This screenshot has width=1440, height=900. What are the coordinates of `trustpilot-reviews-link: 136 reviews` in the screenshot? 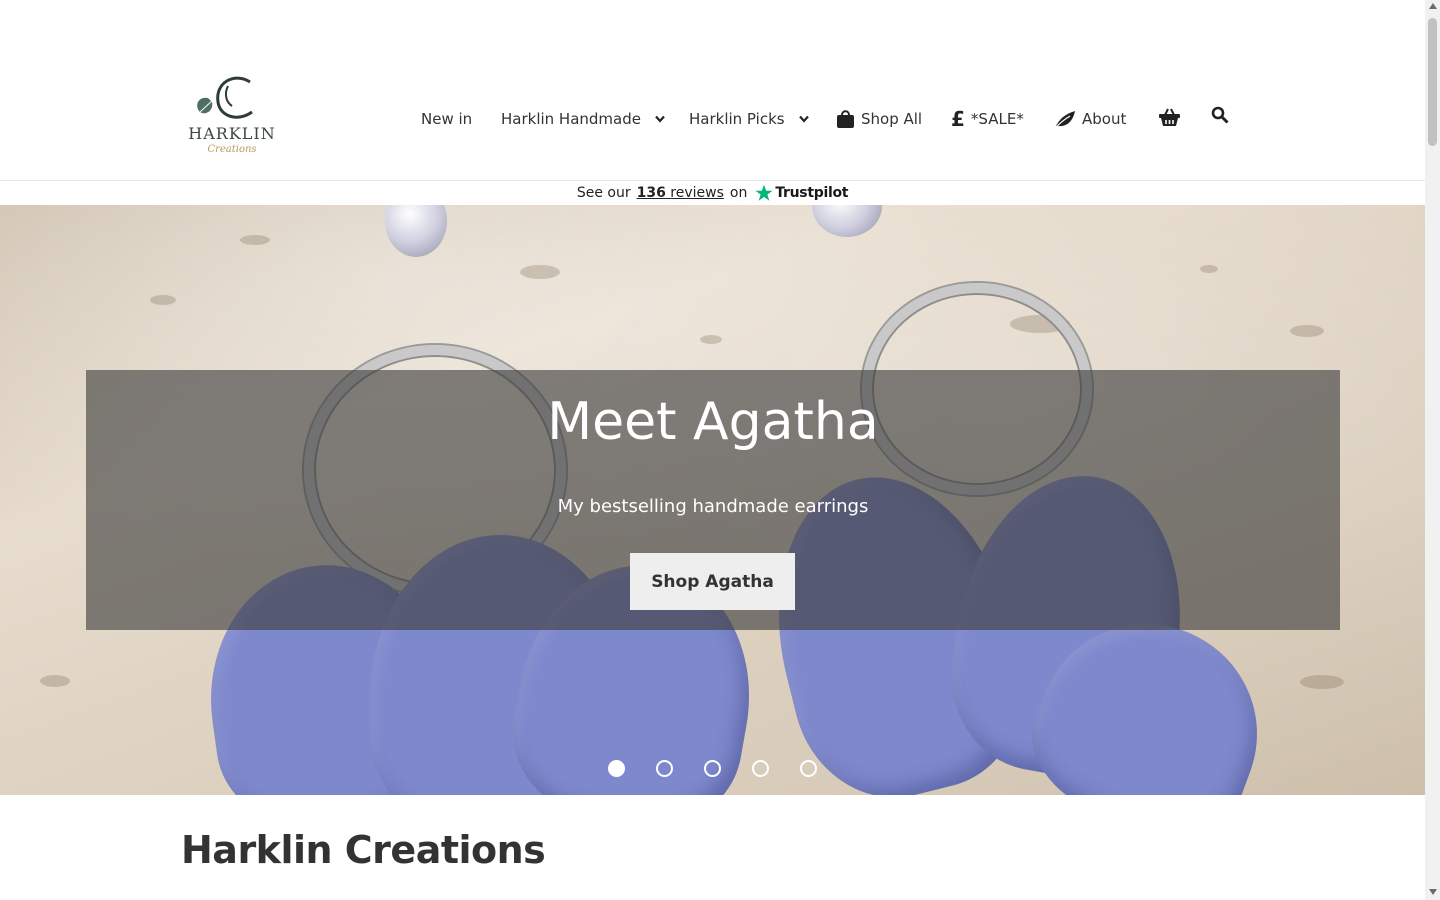 It's located at (680, 193).